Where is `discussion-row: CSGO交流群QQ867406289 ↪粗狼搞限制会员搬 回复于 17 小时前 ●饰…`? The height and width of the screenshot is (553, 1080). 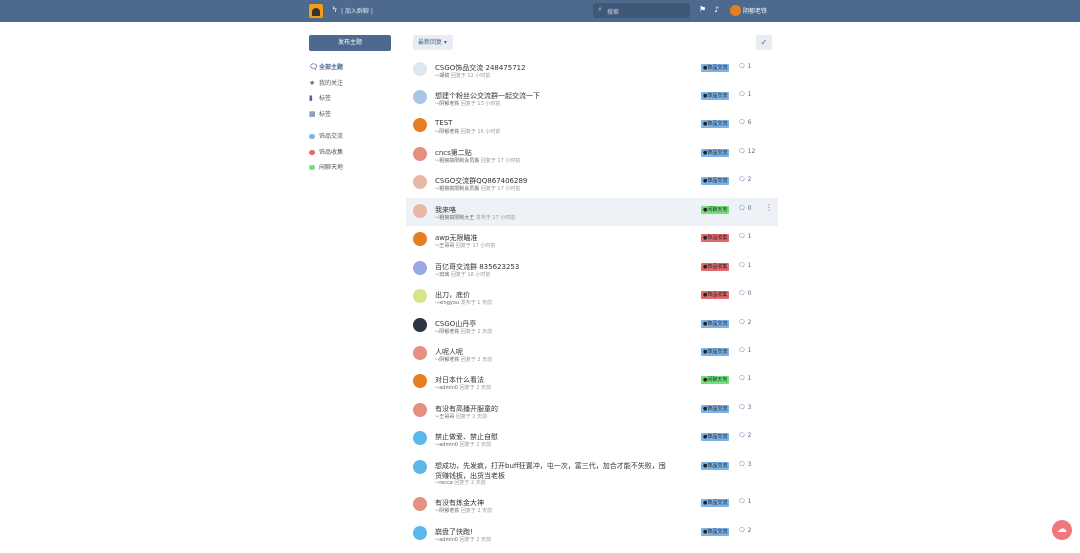
discussion-row: CSGO交流群QQ867406289 ↪粗狼搞限制会员搬 回复于 17 小时前 ●饰… is located at coordinates (592, 183).